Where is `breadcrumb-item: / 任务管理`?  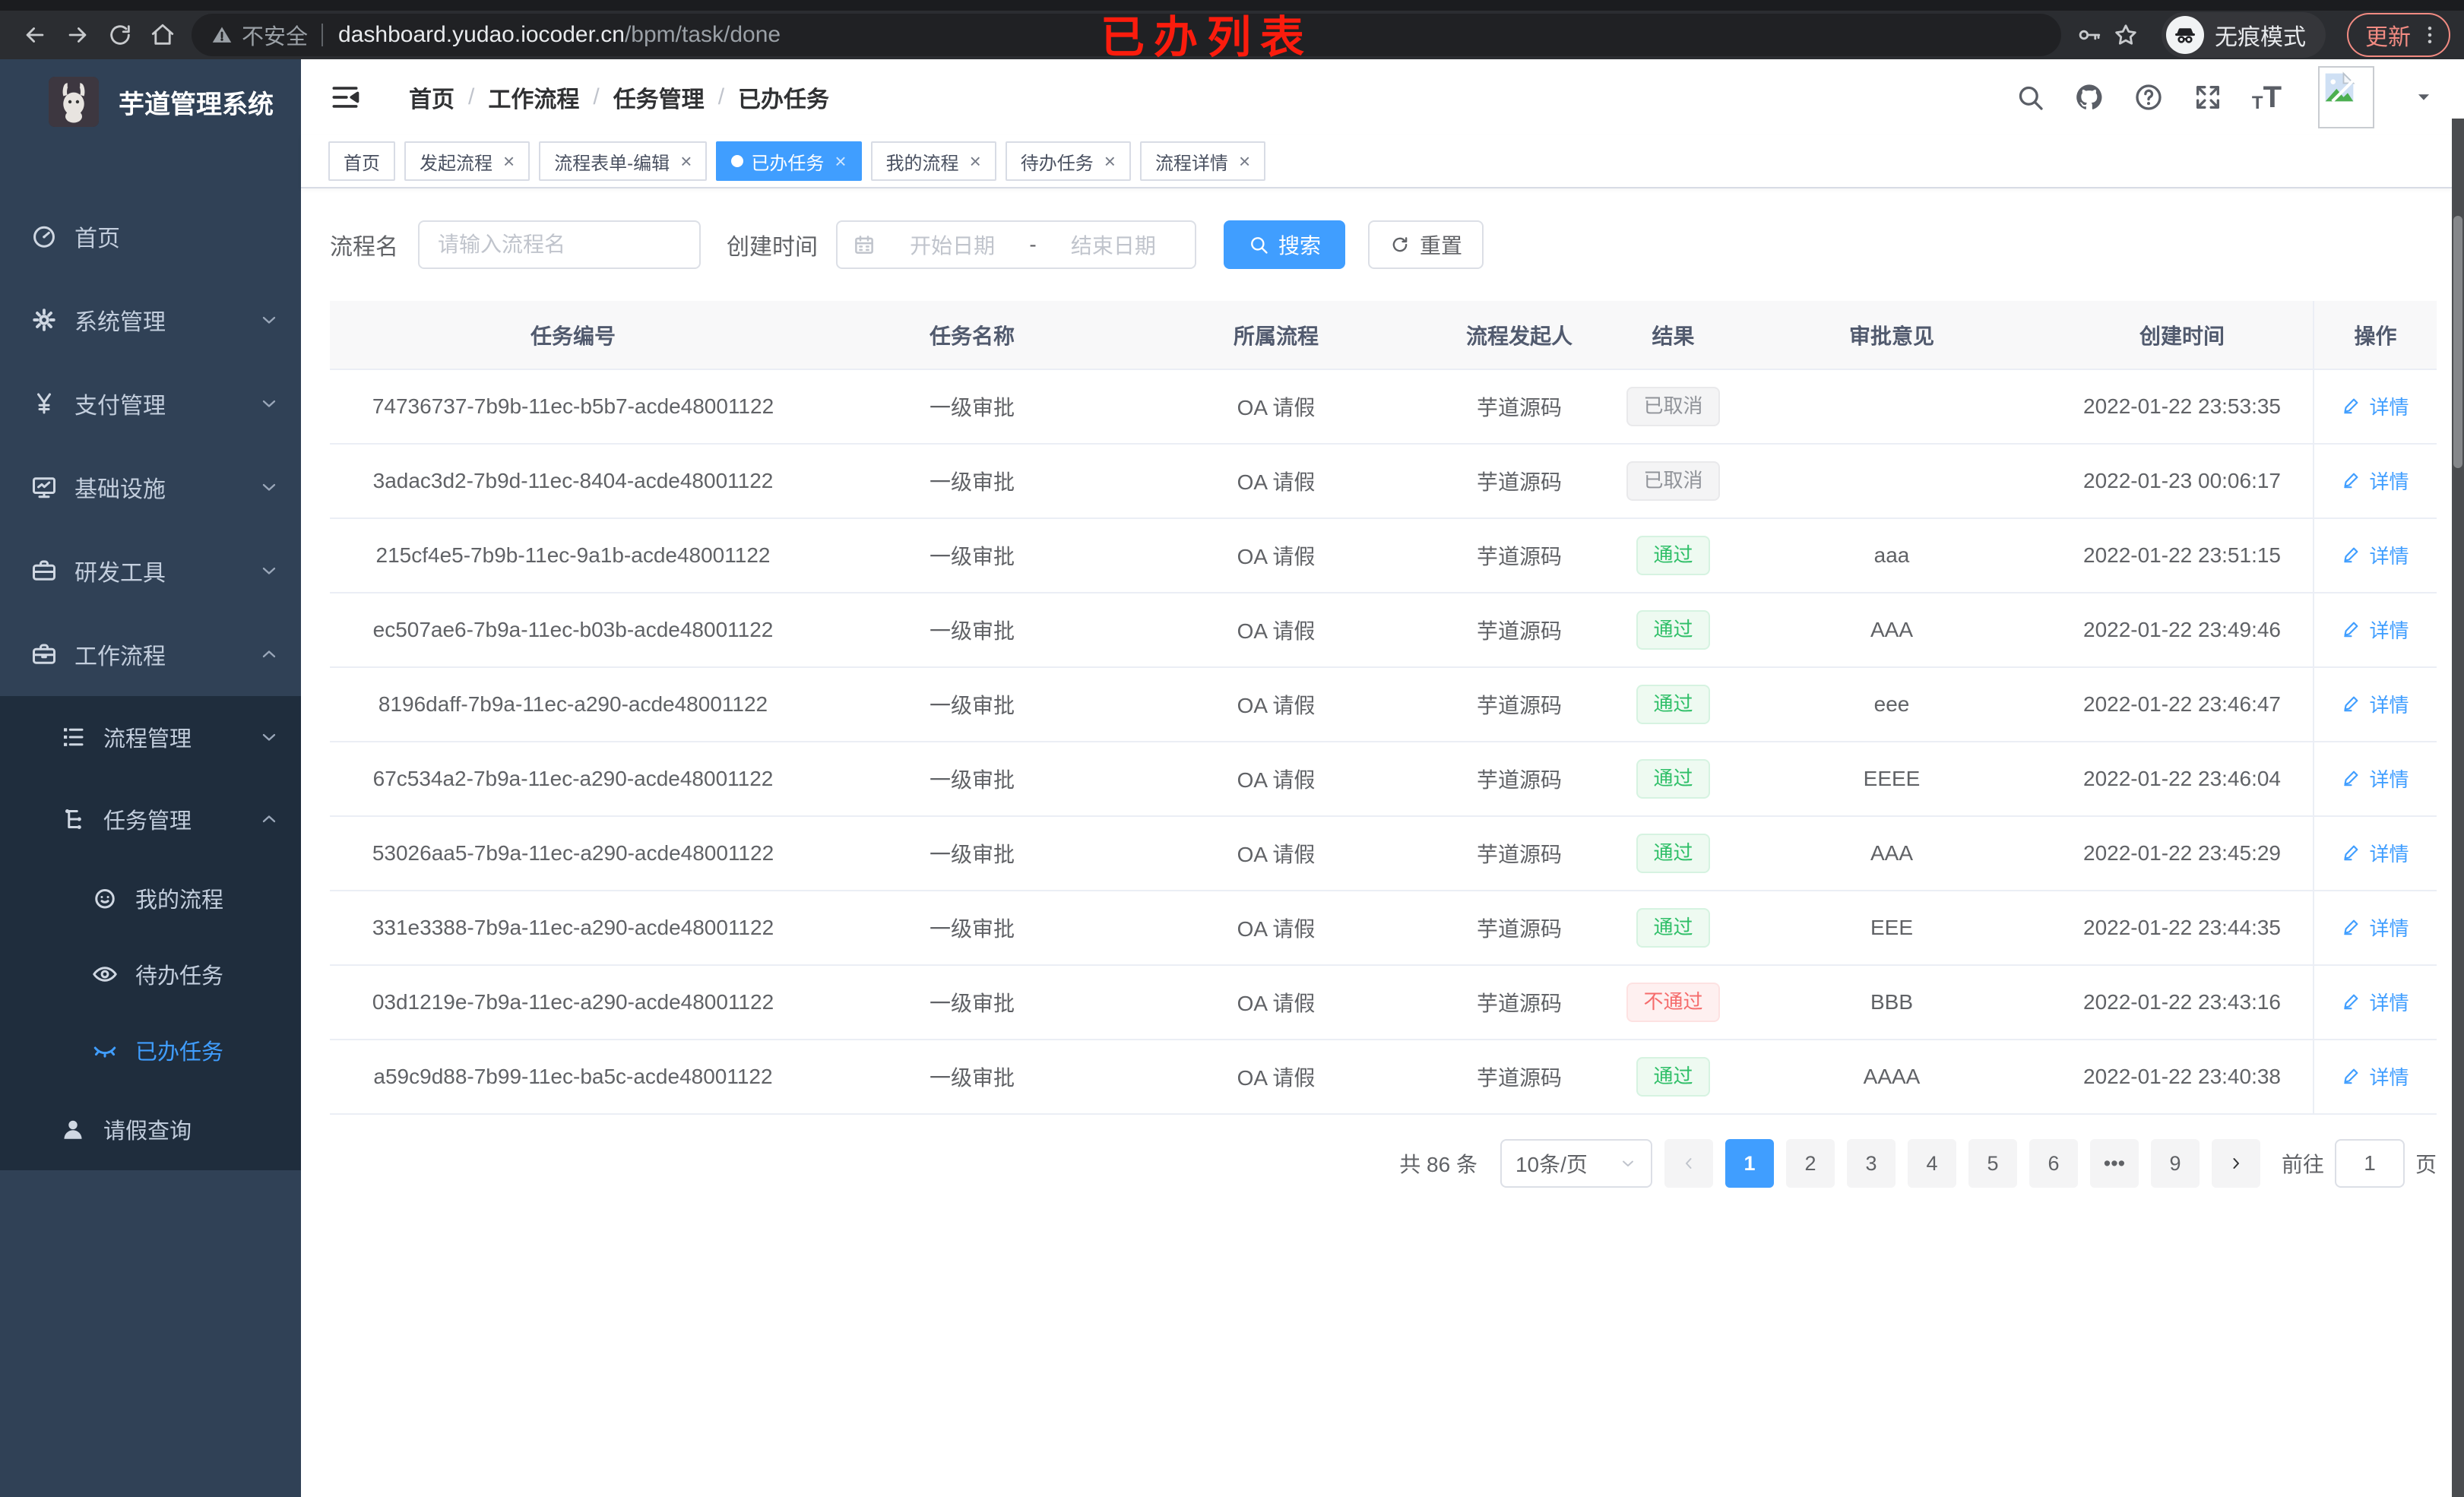
breadcrumb-item: / 任务管理 is located at coordinates (641, 98).